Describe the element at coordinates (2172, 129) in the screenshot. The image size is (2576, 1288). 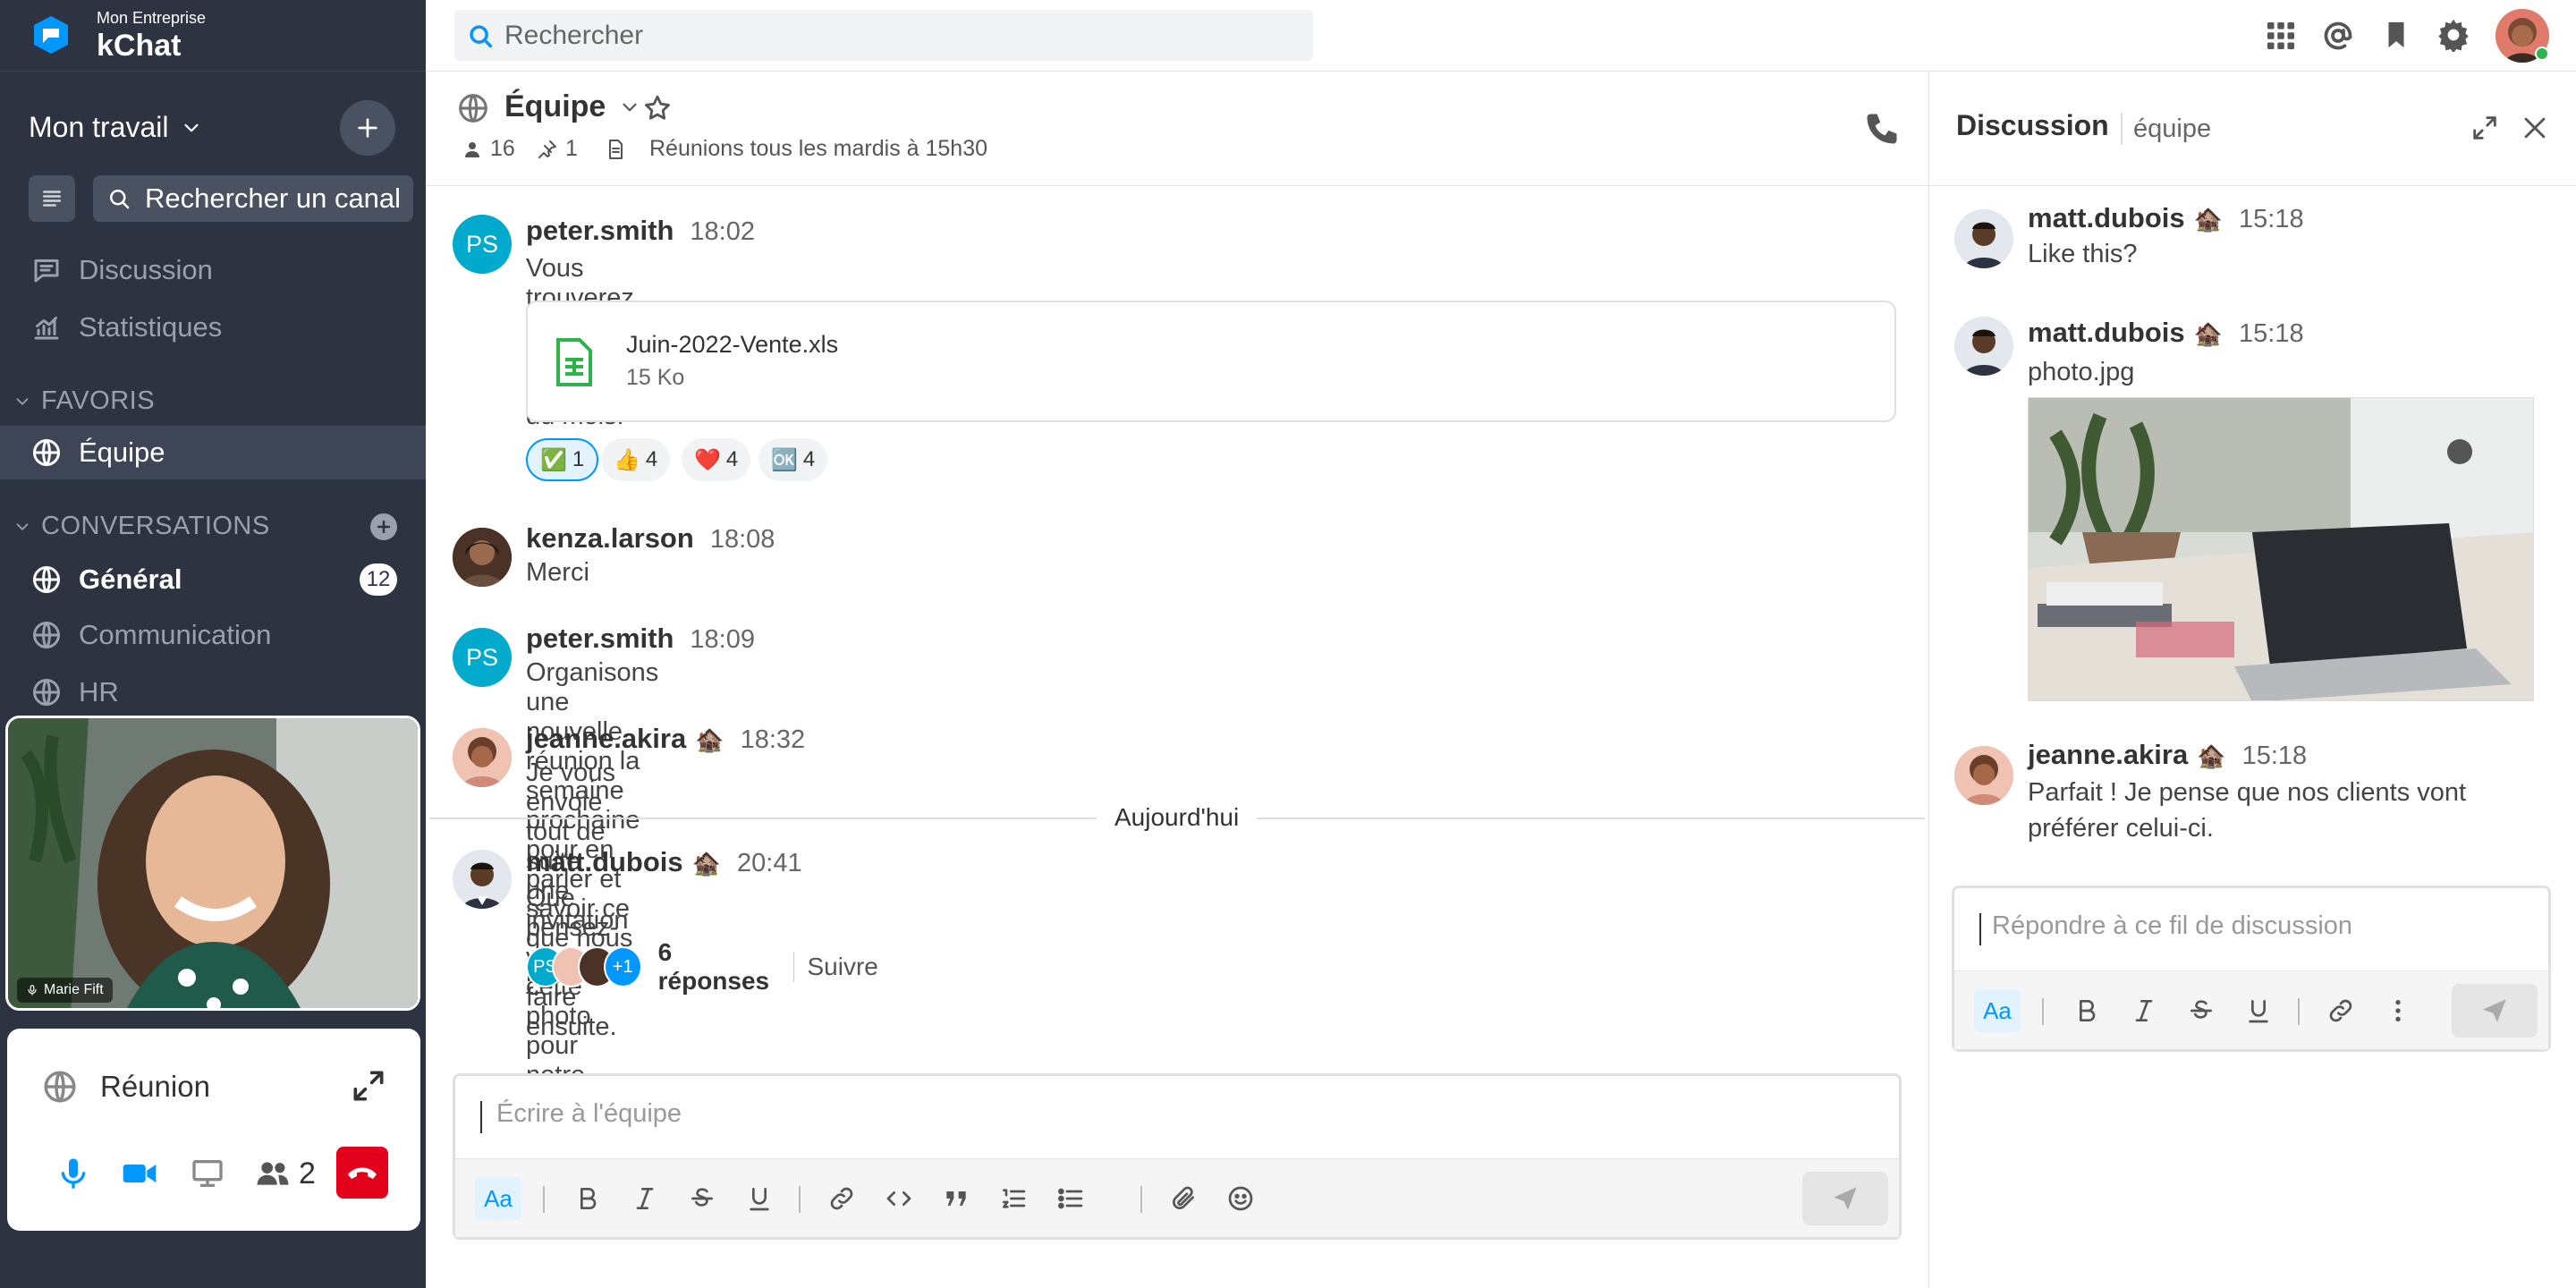
I see `thread-channel-name: équipe` at that location.